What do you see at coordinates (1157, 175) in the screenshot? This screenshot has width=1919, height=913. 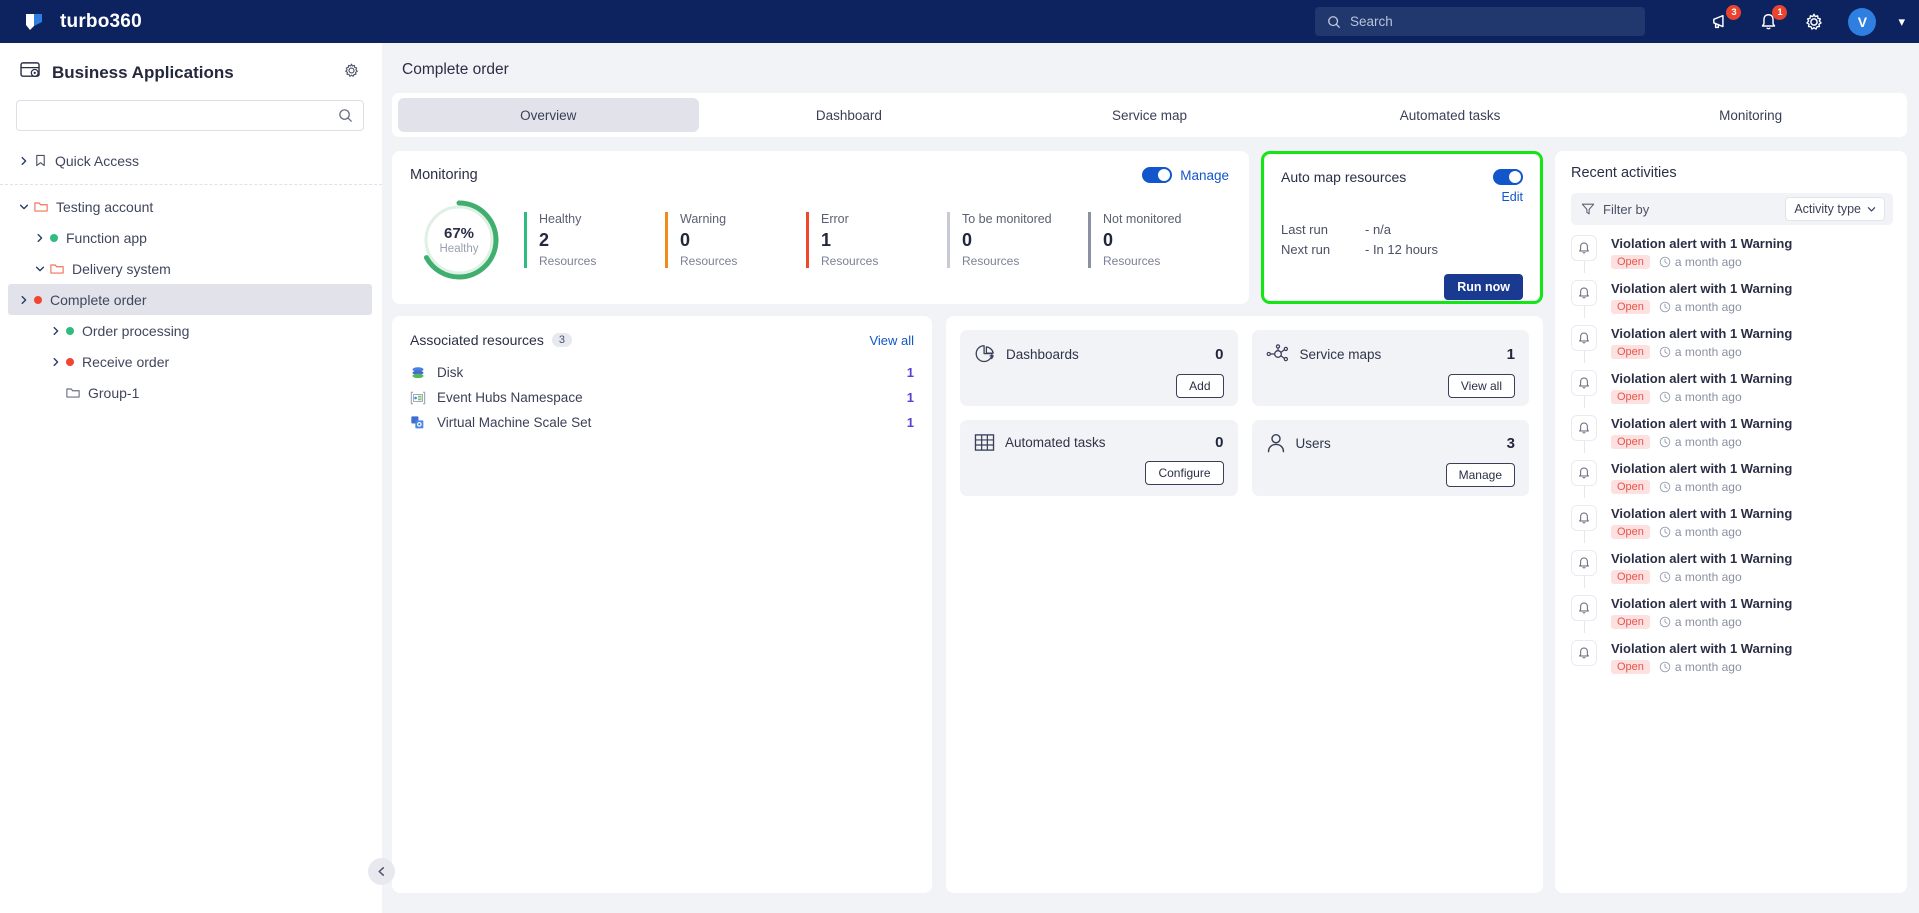 I see `monitoring-toggle` at bounding box center [1157, 175].